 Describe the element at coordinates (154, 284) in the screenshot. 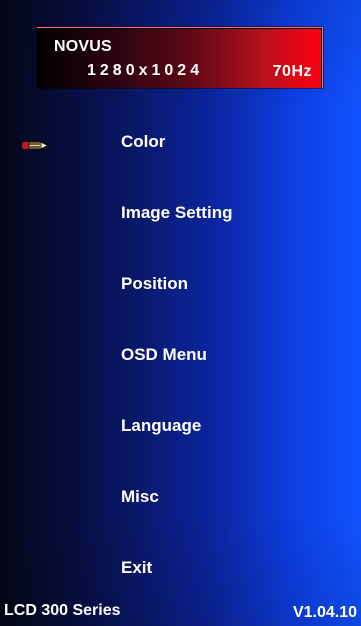

I see `menu-item-position: Position` at that location.